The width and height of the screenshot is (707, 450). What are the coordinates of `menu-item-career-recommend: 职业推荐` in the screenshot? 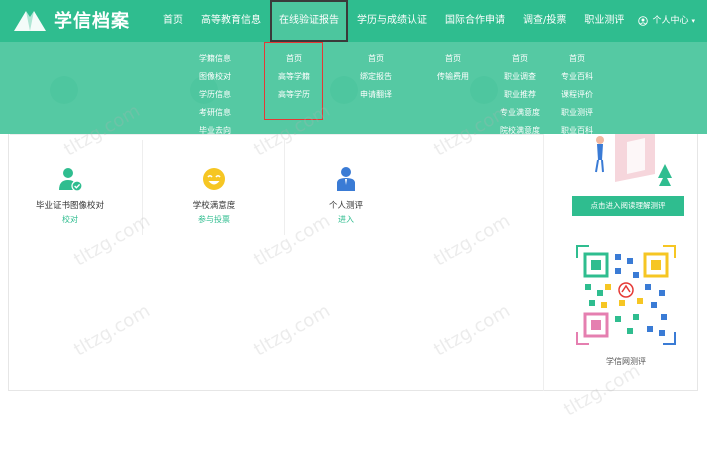 It's located at (520, 95).